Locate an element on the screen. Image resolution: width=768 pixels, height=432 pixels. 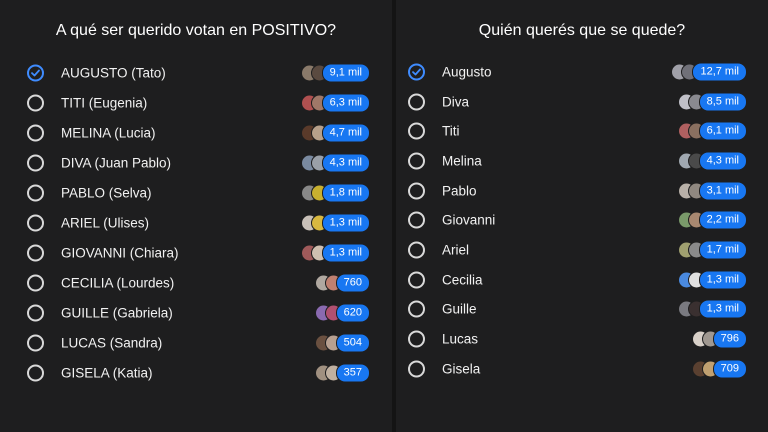
poll-option: ARIEL (Ulises) 1,3 mil is located at coordinates (196, 223).